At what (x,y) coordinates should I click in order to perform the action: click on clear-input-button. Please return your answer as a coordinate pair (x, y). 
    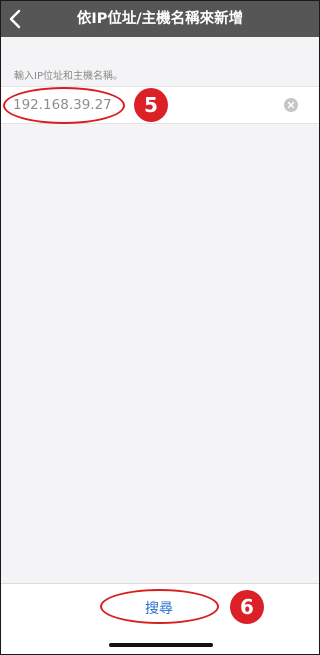
    Looking at the image, I should click on (291, 105).